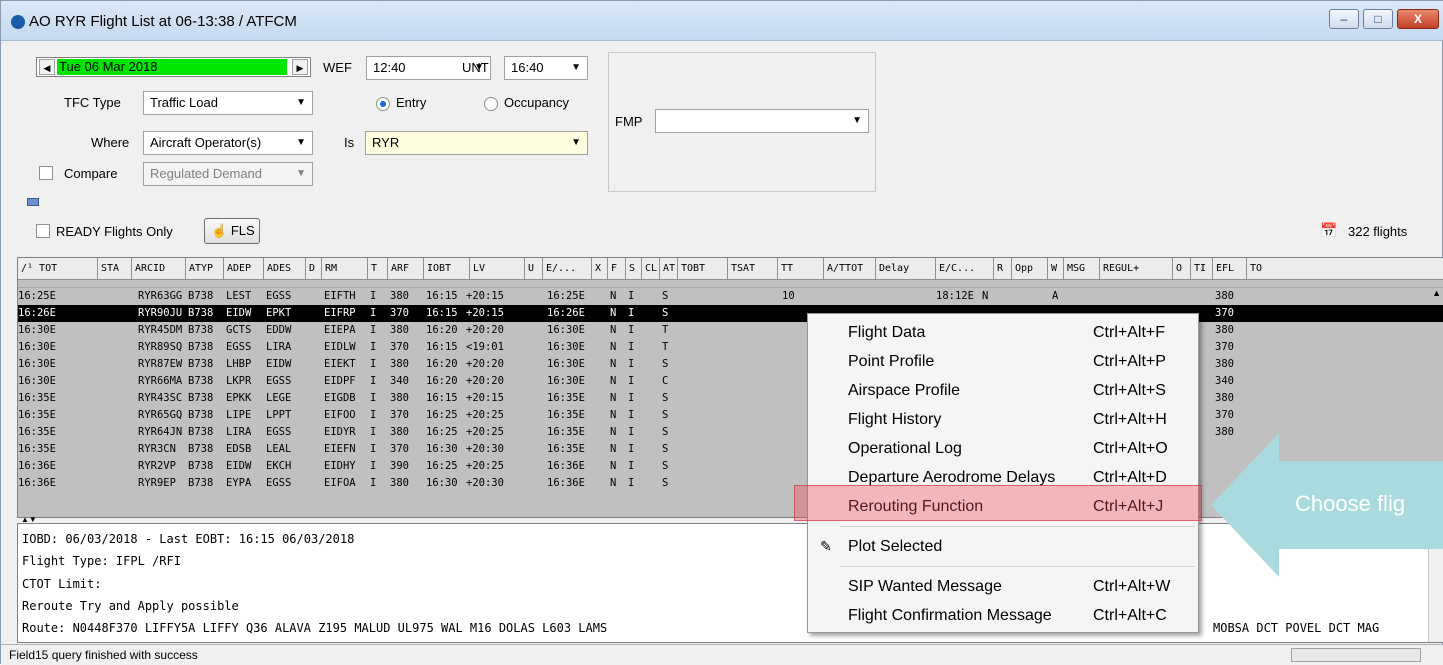  What do you see at coordinates (1136, 269) in the screenshot?
I see `column-header: REGUL+` at bounding box center [1136, 269].